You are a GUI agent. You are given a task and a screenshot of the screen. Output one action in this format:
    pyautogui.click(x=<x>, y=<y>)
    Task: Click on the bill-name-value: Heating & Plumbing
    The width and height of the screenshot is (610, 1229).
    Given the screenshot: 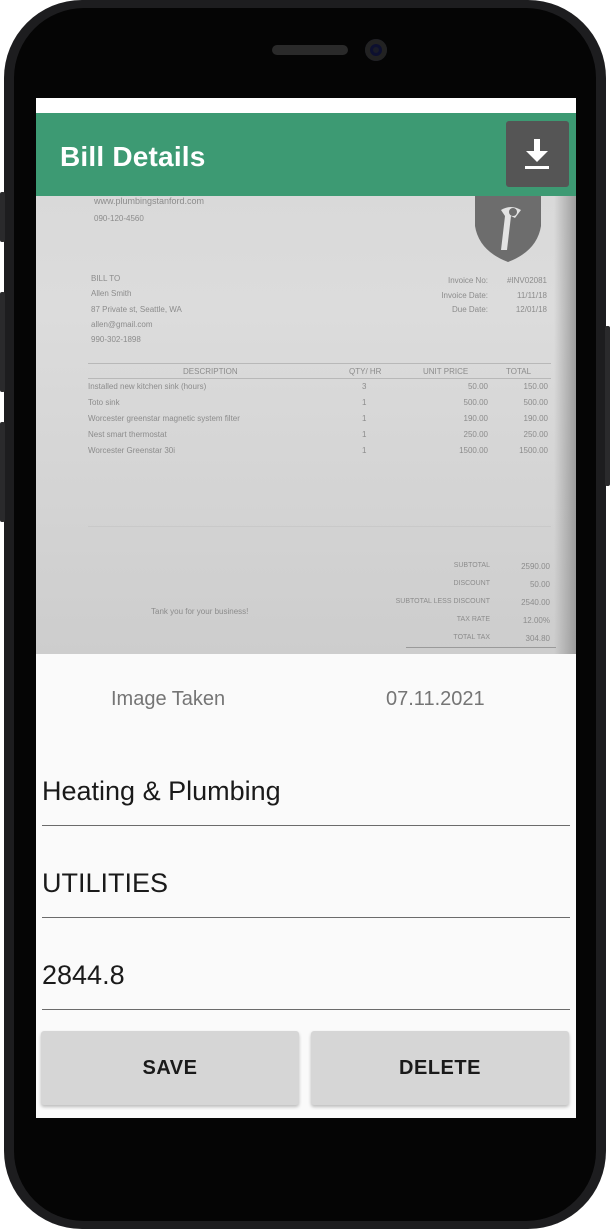 What is the action you would take?
    pyautogui.click(x=161, y=791)
    